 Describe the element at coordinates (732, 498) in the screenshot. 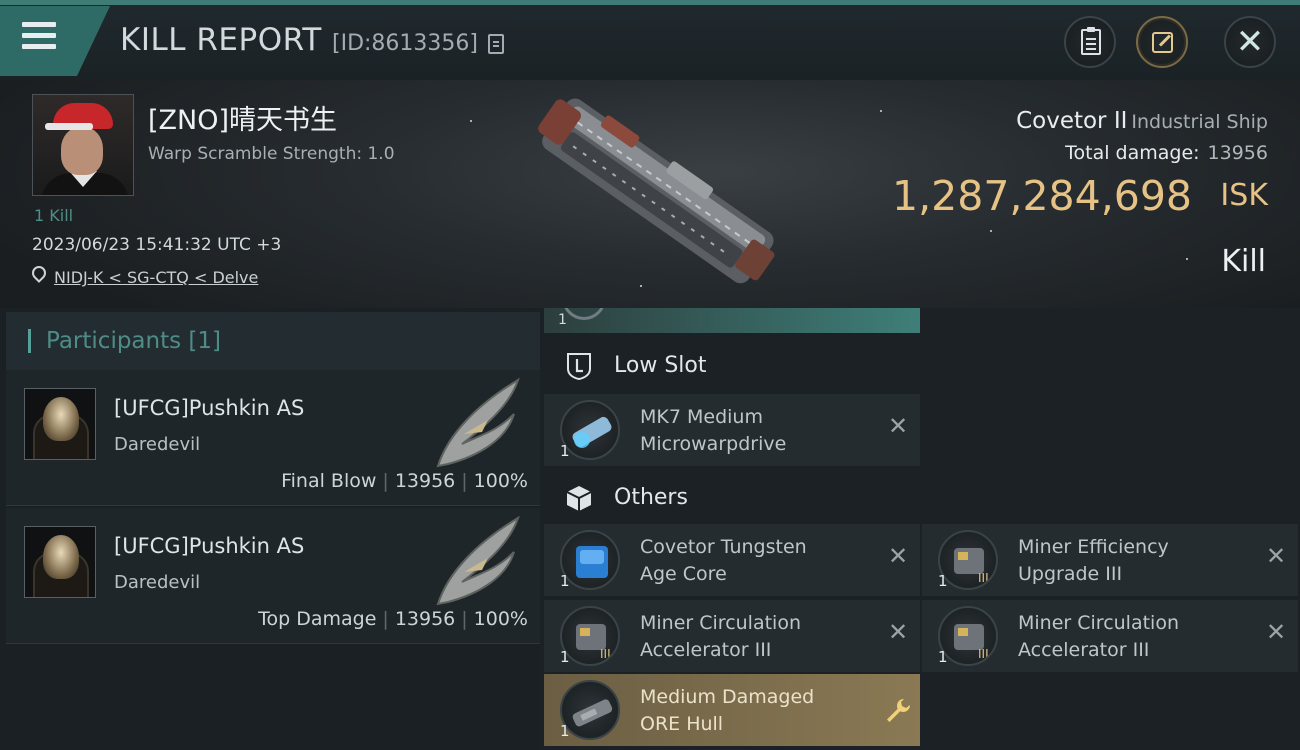

I see `others-header: Others` at that location.